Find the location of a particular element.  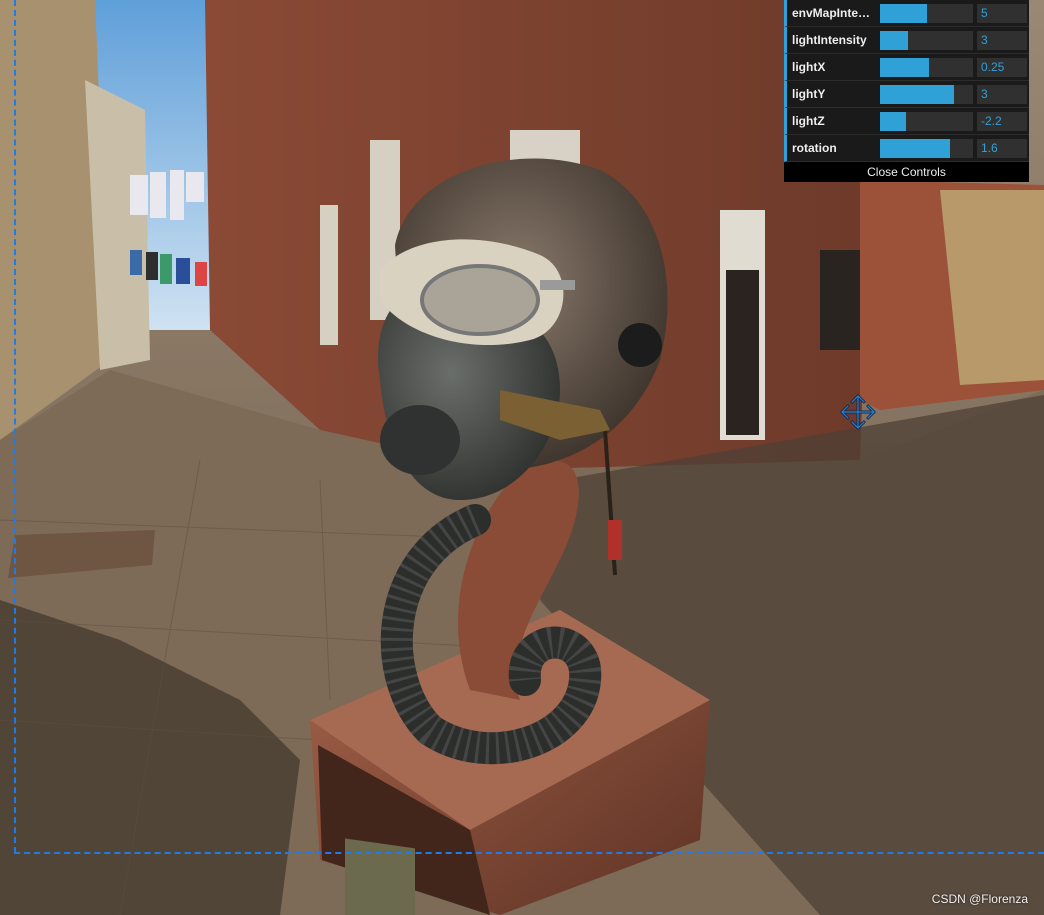

watermark-text: CSDN @Florenza is located at coordinates (979, 899).